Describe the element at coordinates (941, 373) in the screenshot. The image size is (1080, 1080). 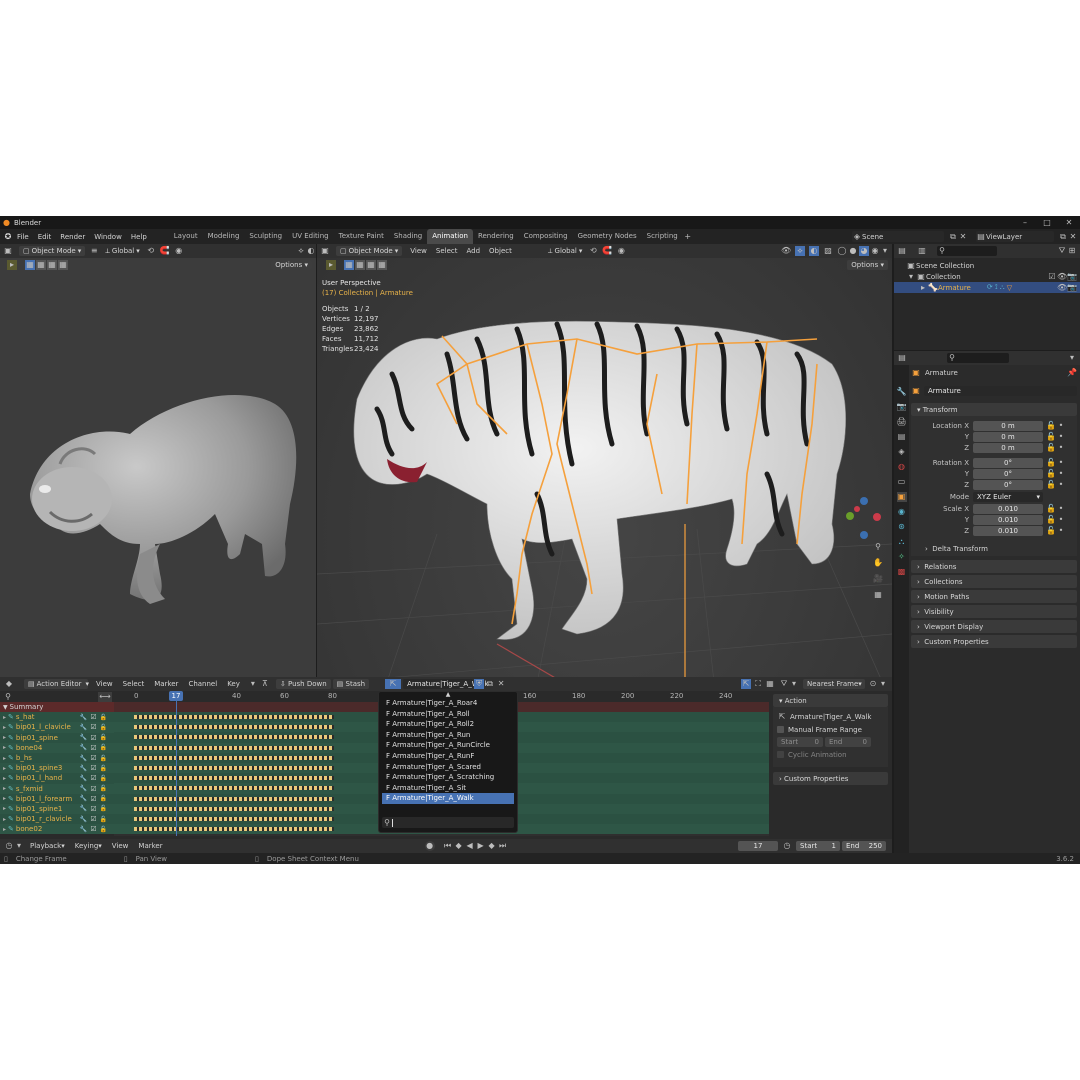
I see `object-name: Armature` at that location.